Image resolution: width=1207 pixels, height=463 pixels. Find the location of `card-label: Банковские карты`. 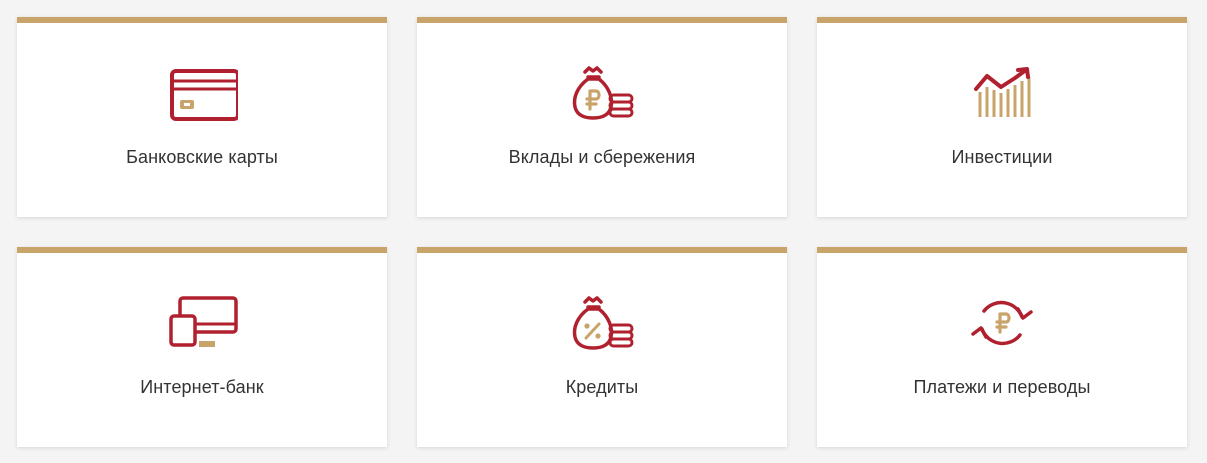

card-label: Банковские карты is located at coordinates (202, 157).